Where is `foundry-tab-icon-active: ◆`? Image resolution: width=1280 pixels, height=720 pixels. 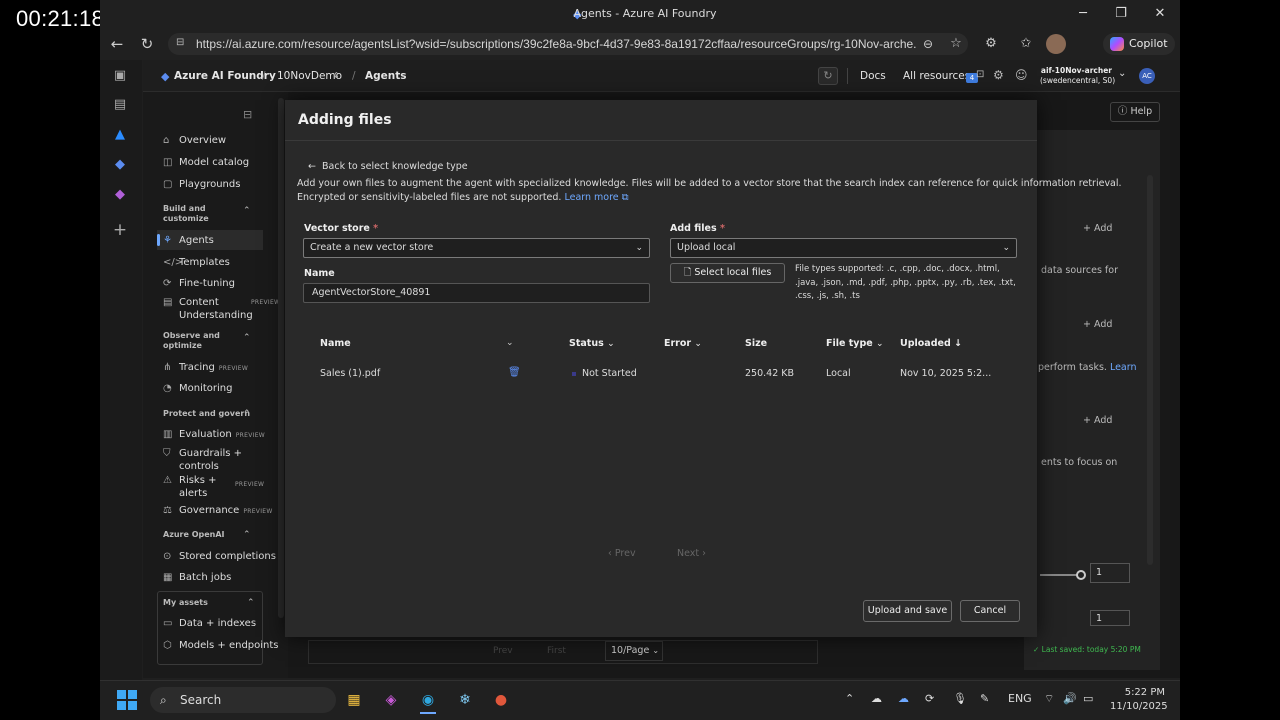 foundry-tab-icon-active: ◆ is located at coordinates (120, 165).